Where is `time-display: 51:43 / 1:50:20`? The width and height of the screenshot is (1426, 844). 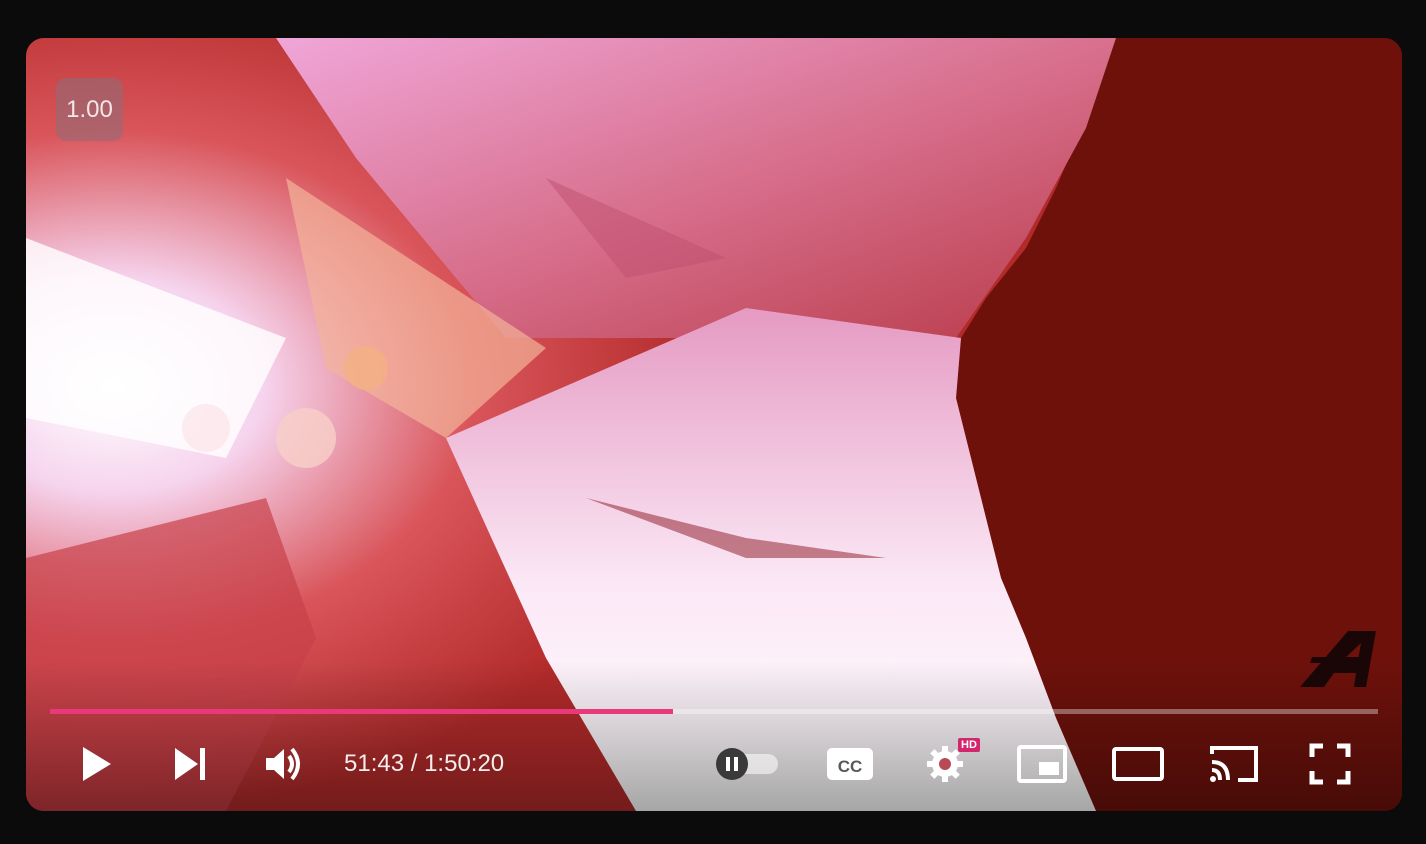
time-display: 51:43 / 1:50:20 is located at coordinates (424, 764).